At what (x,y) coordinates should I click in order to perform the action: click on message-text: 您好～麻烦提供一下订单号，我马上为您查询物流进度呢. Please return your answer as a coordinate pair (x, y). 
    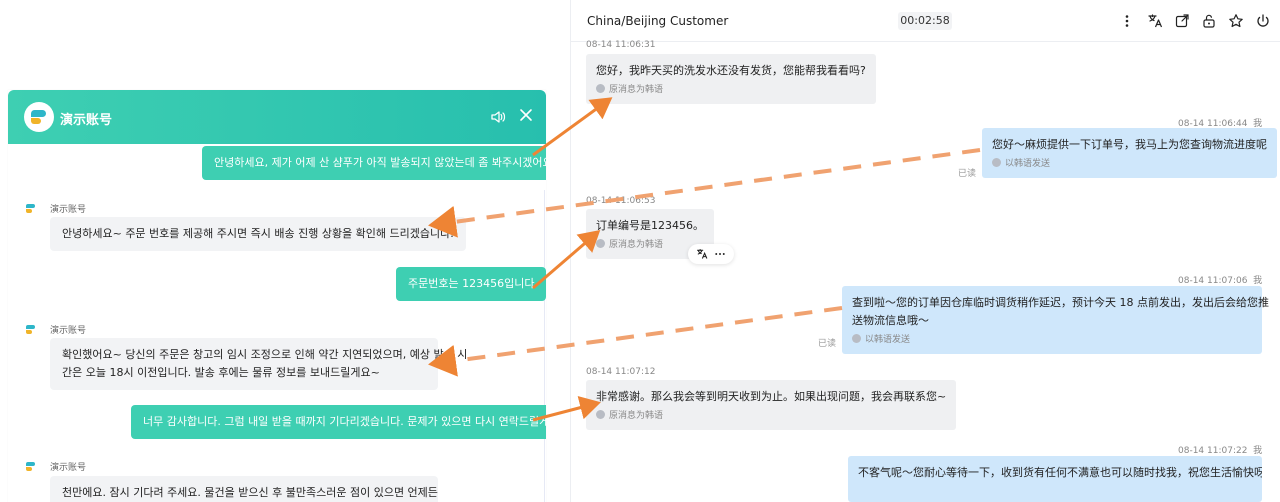
    Looking at the image, I should click on (1129, 144).